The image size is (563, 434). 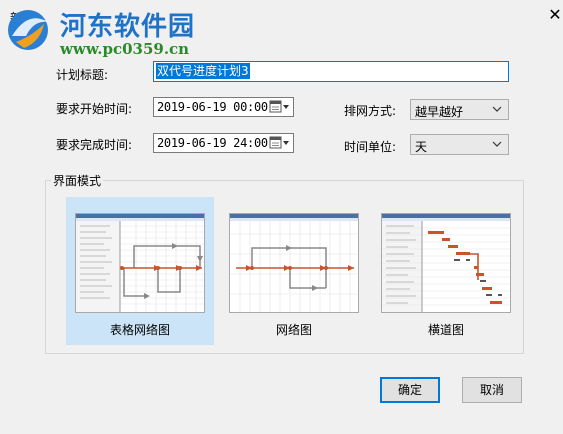 What do you see at coordinates (128, 27) in the screenshot?
I see `watermark-name: 河东软件园` at bounding box center [128, 27].